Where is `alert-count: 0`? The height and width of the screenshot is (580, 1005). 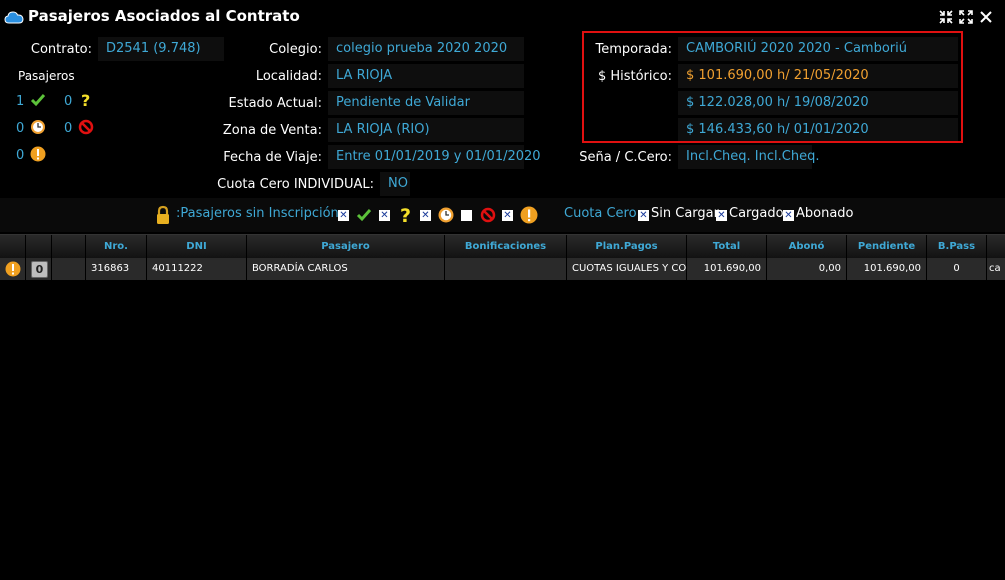 alert-count: 0 is located at coordinates (20, 155).